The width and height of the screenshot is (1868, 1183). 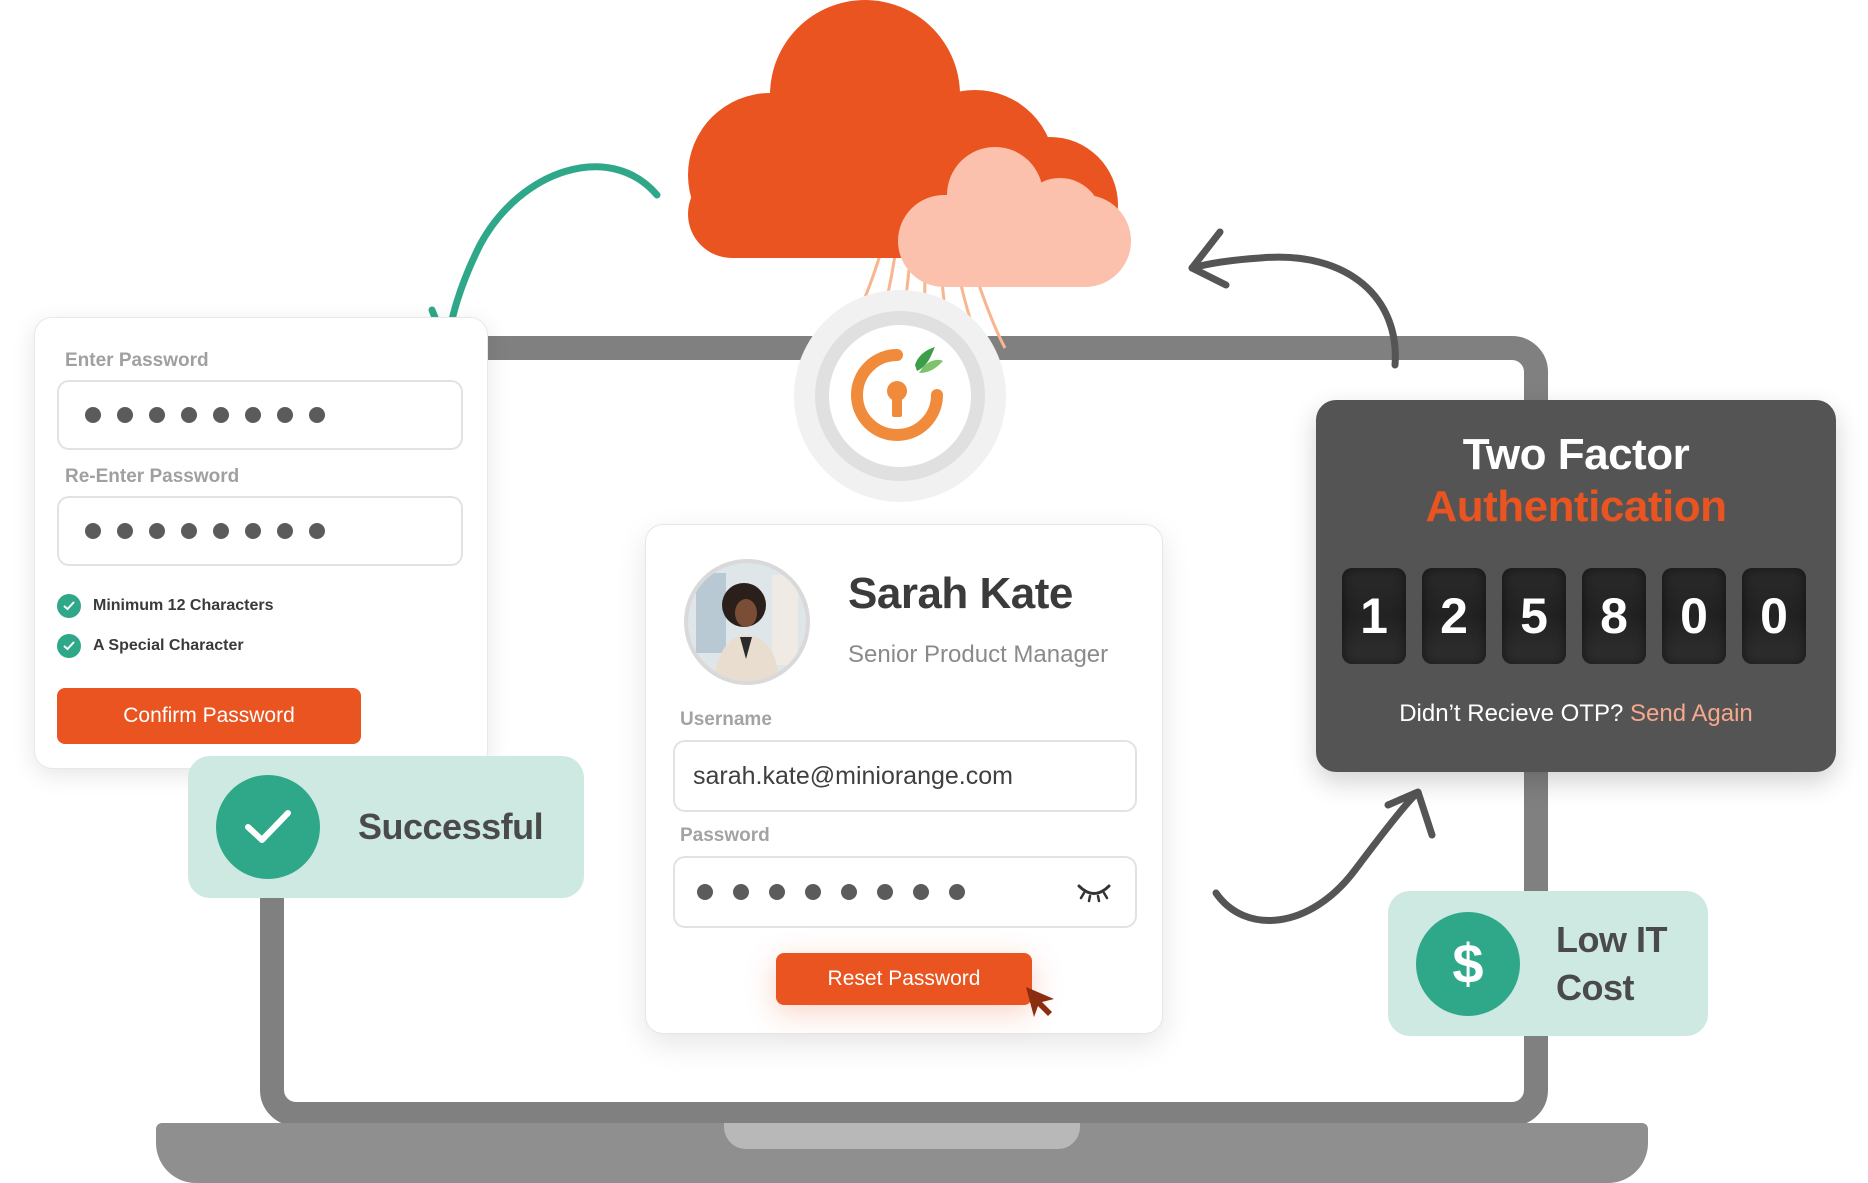 What do you see at coordinates (1014, 217) in the screenshot?
I see `cloud-peach-icon` at bounding box center [1014, 217].